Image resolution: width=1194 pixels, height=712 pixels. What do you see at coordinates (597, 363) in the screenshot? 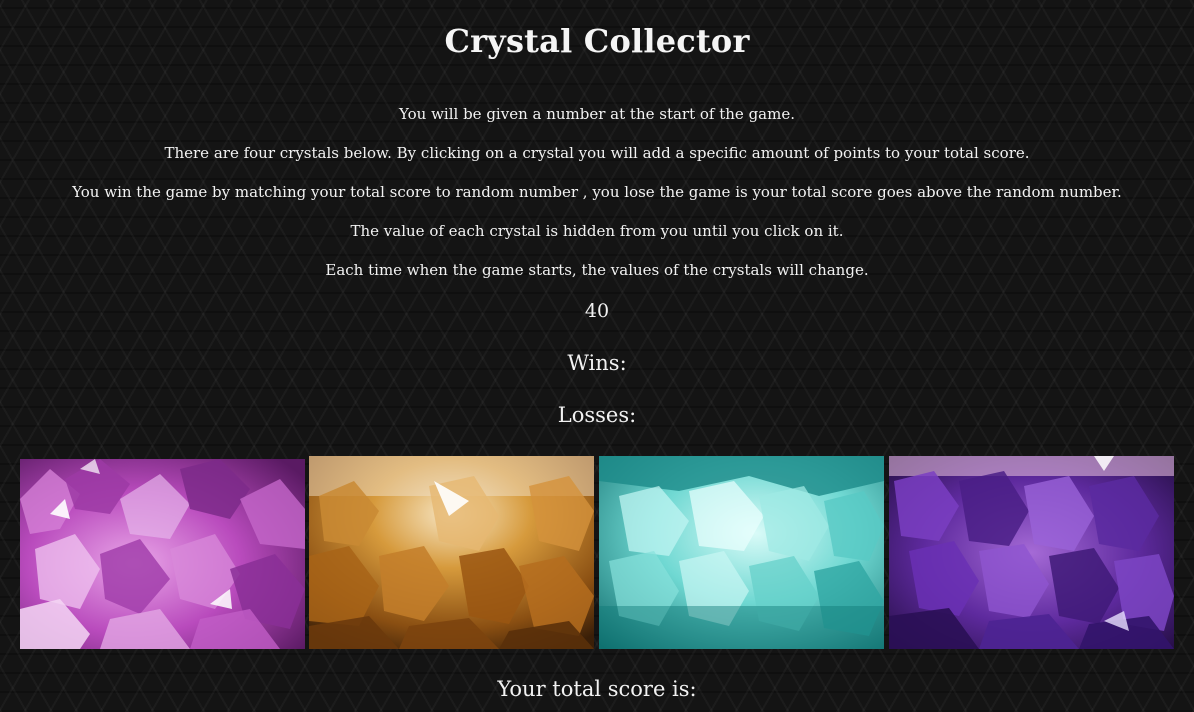
I see `wins-label: Wins:` at bounding box center [597, 363].